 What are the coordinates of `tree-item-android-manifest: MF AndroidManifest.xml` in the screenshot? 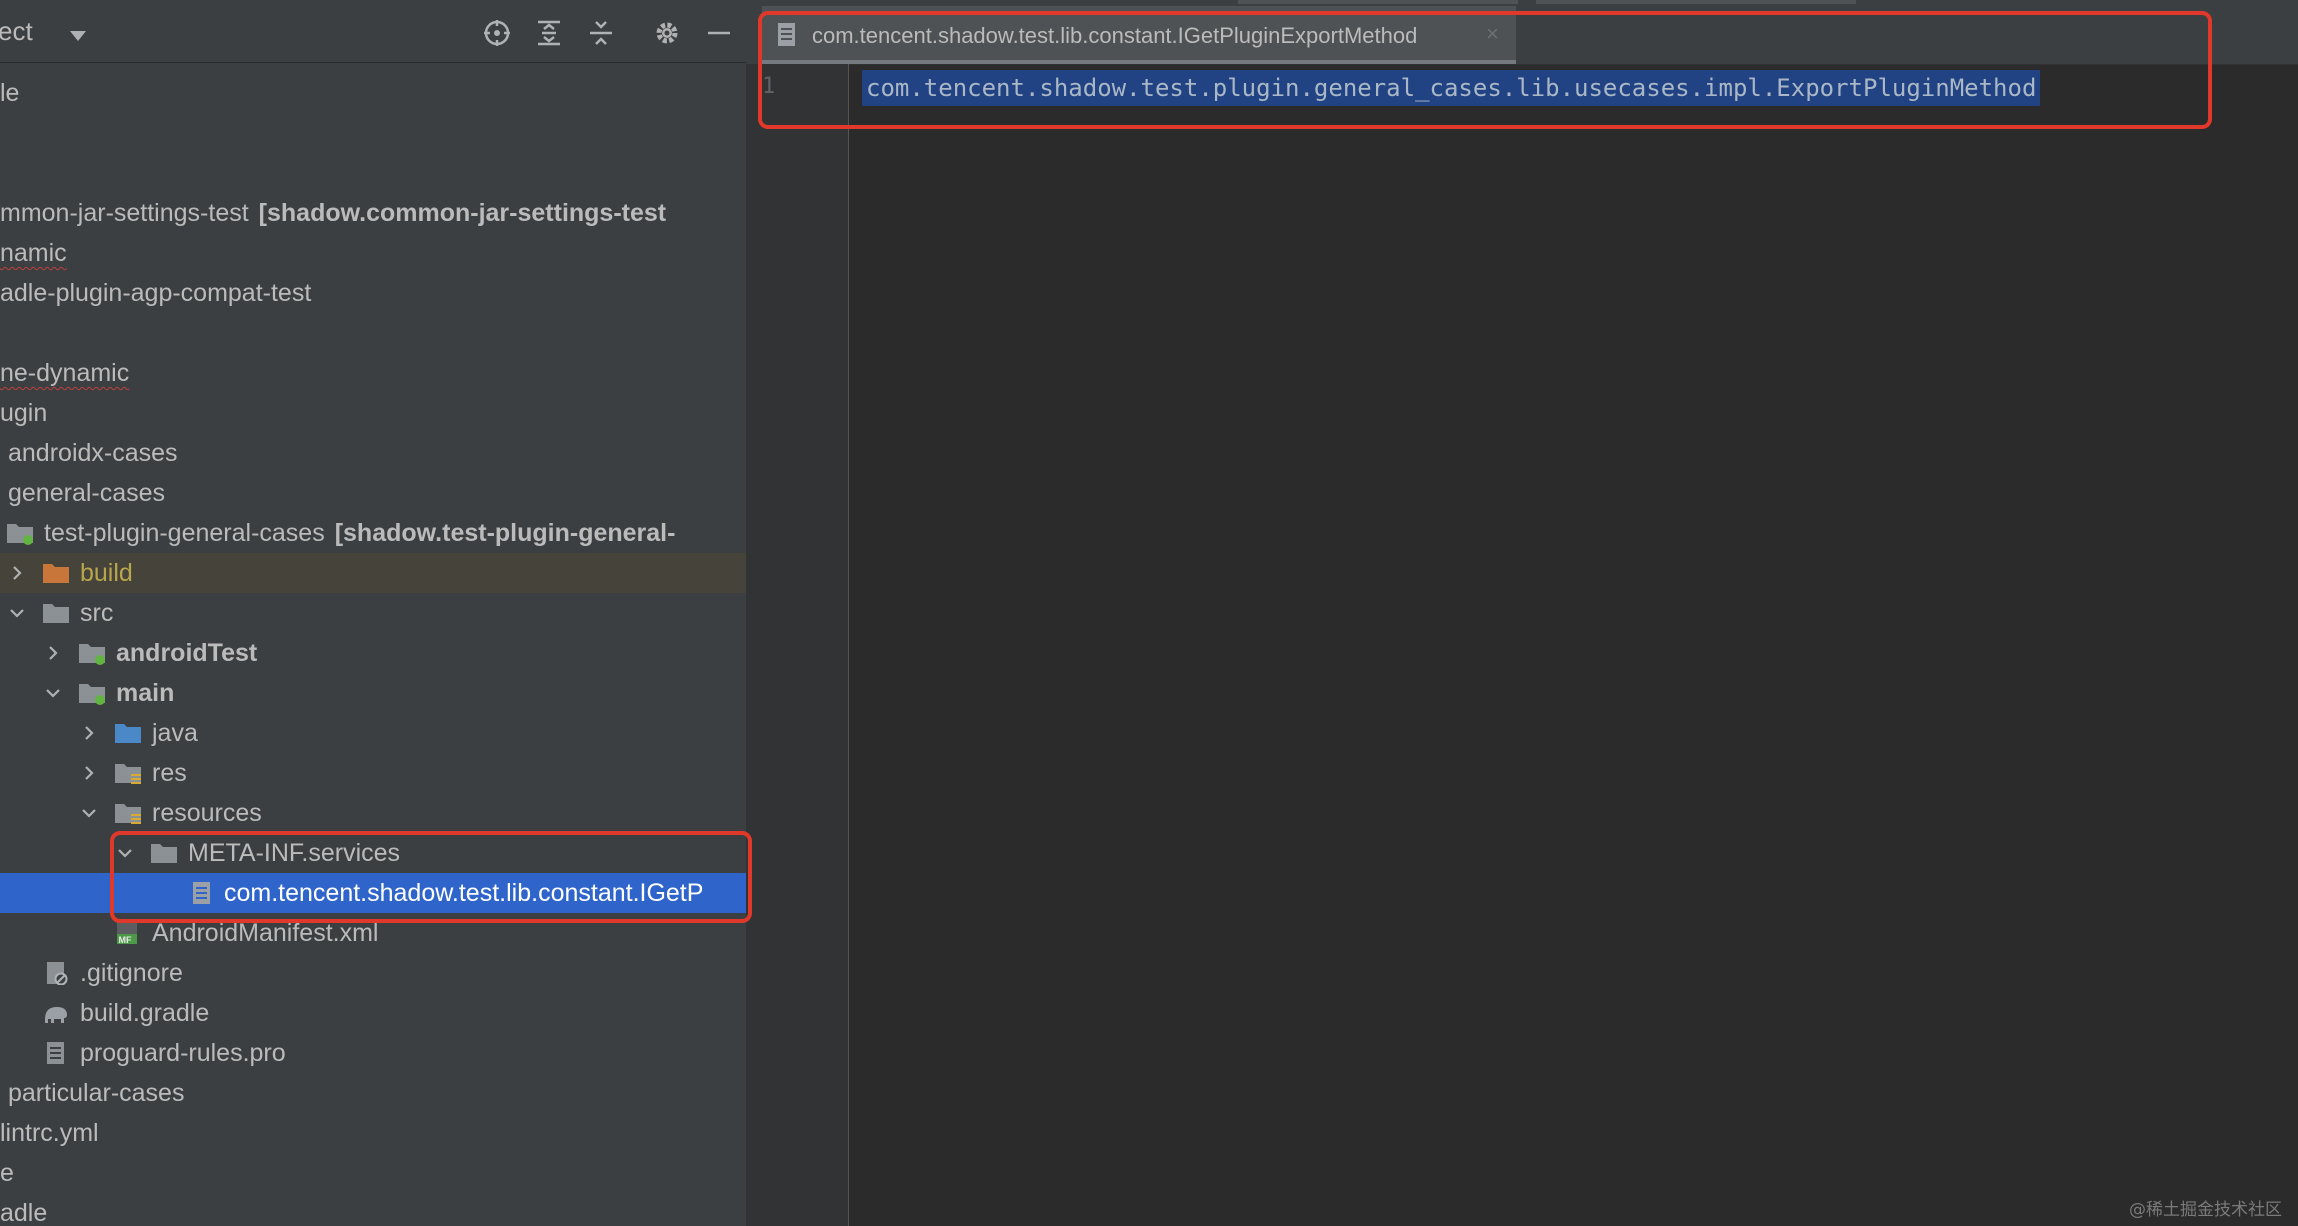 It's located at (373, 933).